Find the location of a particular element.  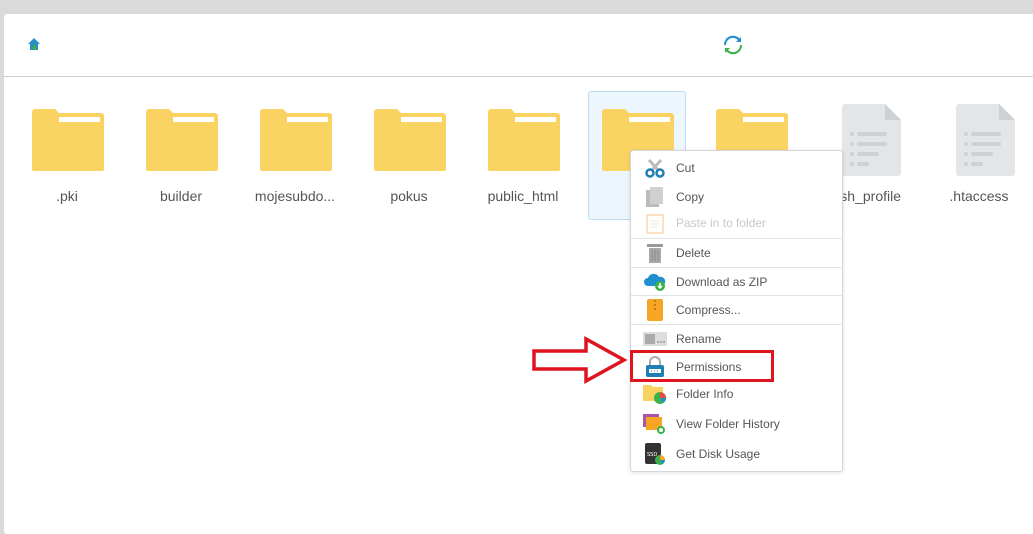

menu-item-download-as-zip: Download as ZIP is located at coordinates (736, 282).